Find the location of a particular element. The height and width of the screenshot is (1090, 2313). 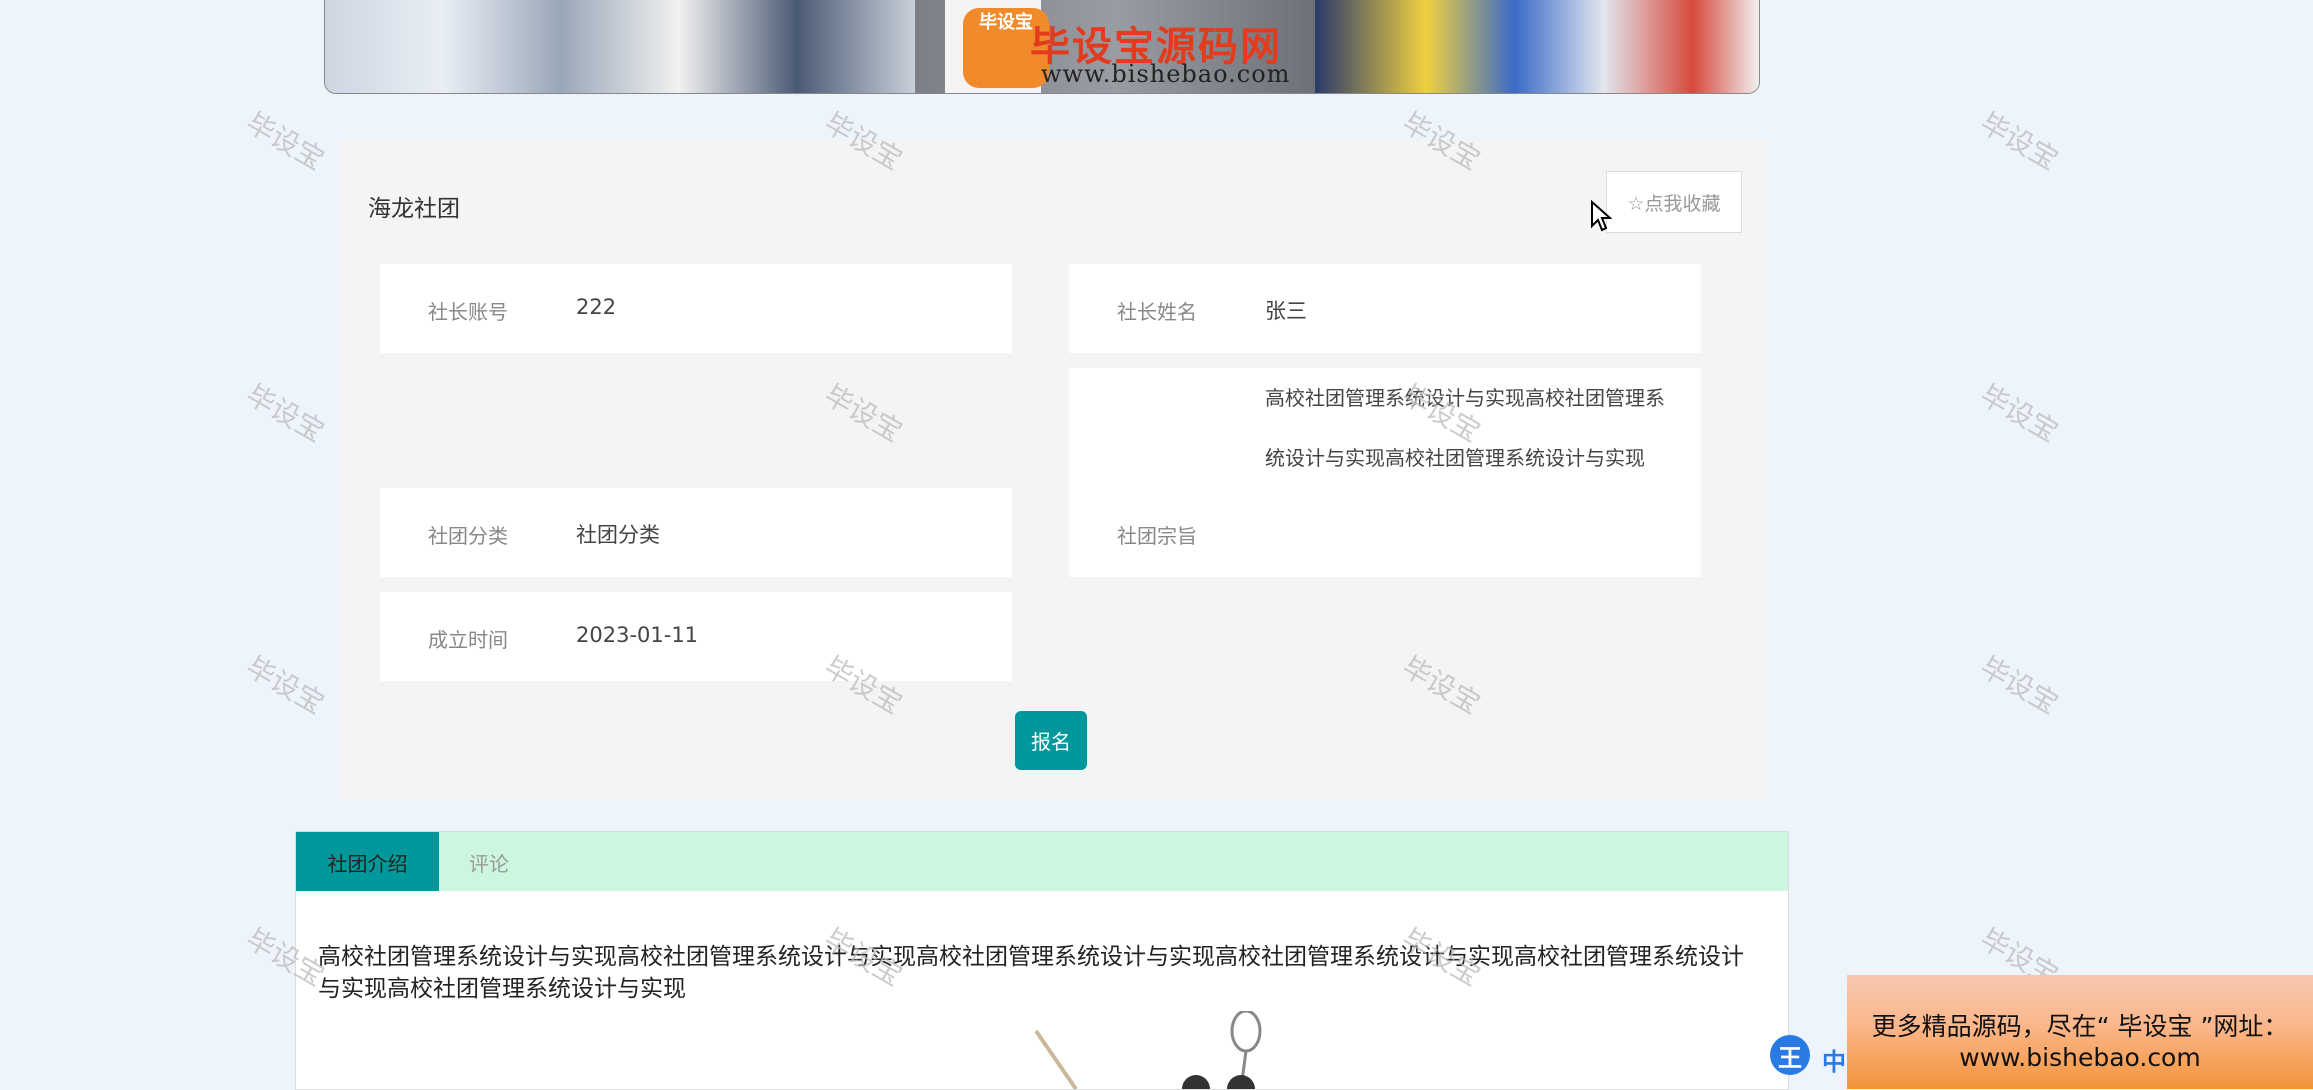

field-leader-account: 社长账号 222 is located at coordinates (696, 308).